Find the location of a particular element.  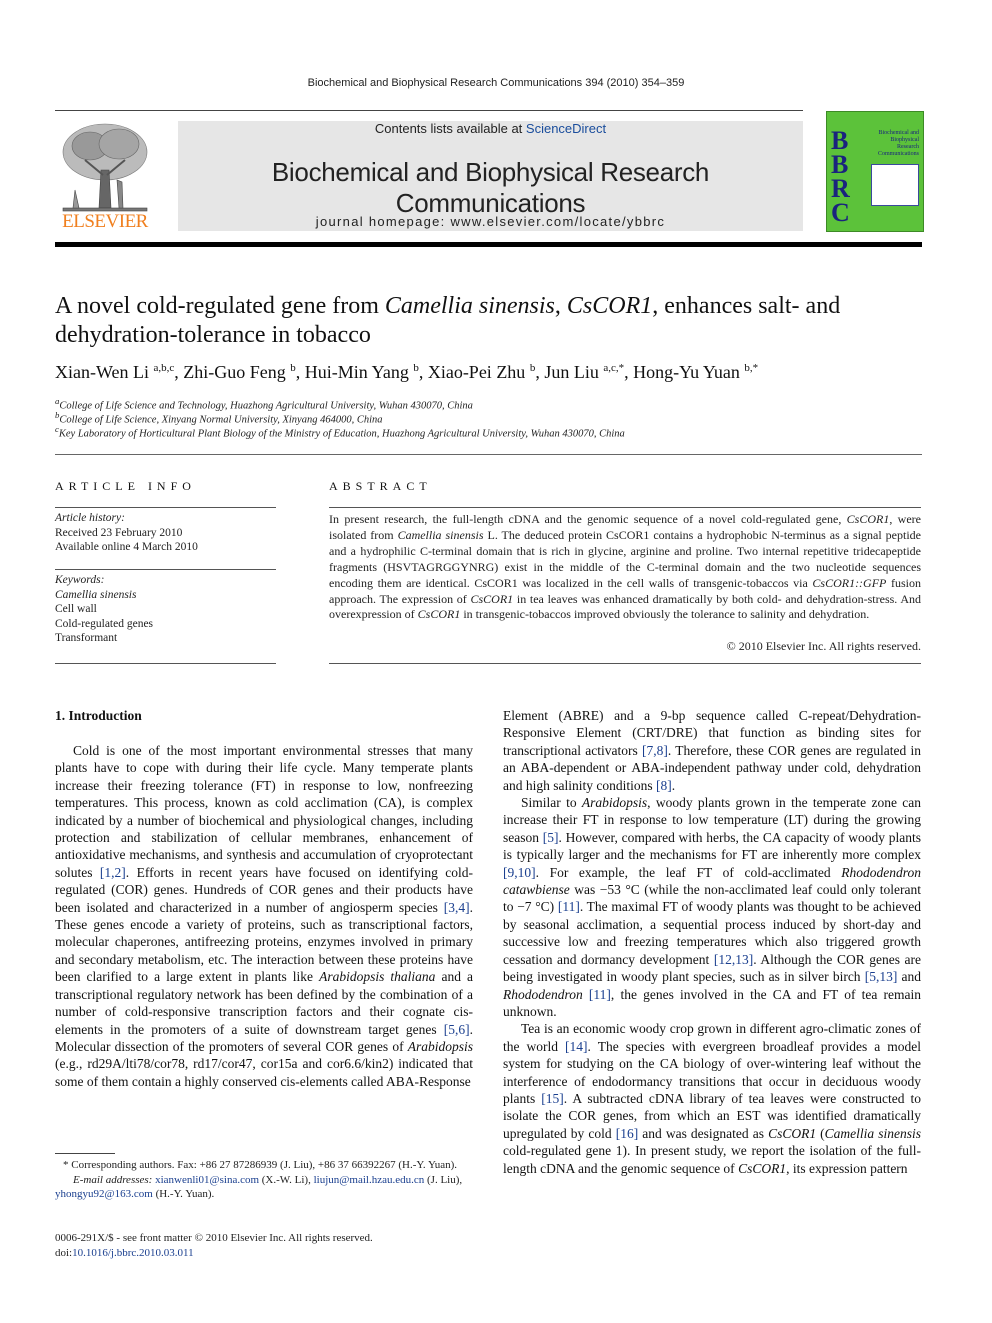

citation-link: [9,10] is located at coordinates (519, 872).